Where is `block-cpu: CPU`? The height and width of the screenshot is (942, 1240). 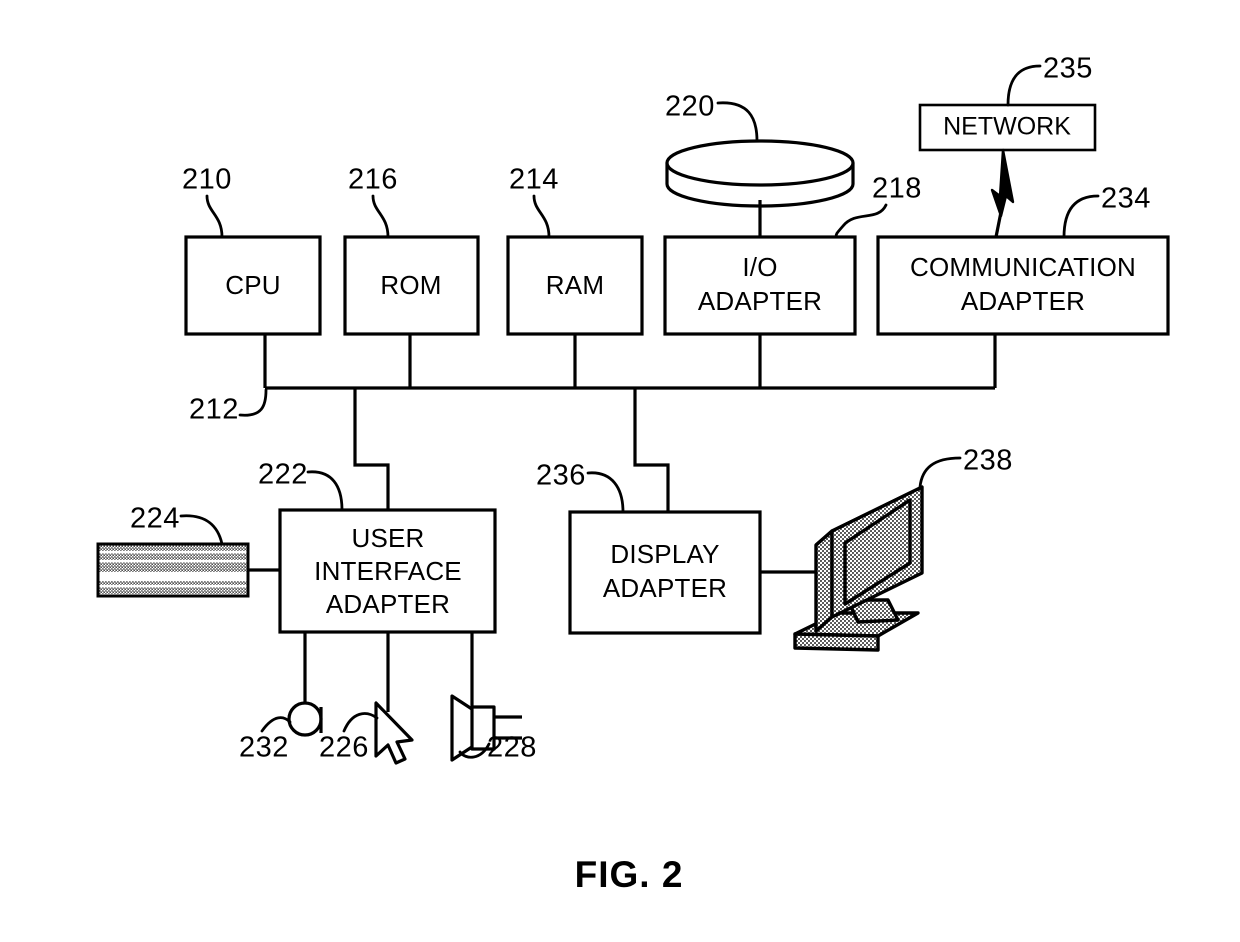 block-cpu: CPU is located at coordinates (253, 285).